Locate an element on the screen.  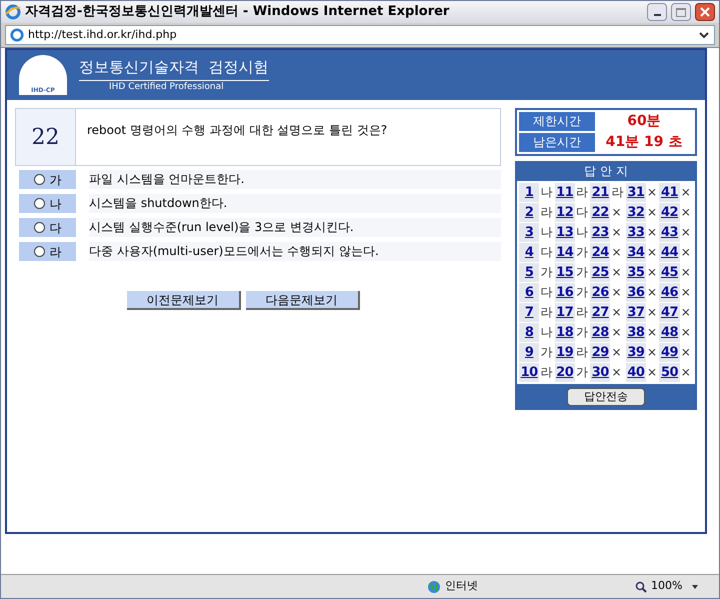
option-text: 파일 시스템을 언마운트한다. is located at coordinates (295, 179).